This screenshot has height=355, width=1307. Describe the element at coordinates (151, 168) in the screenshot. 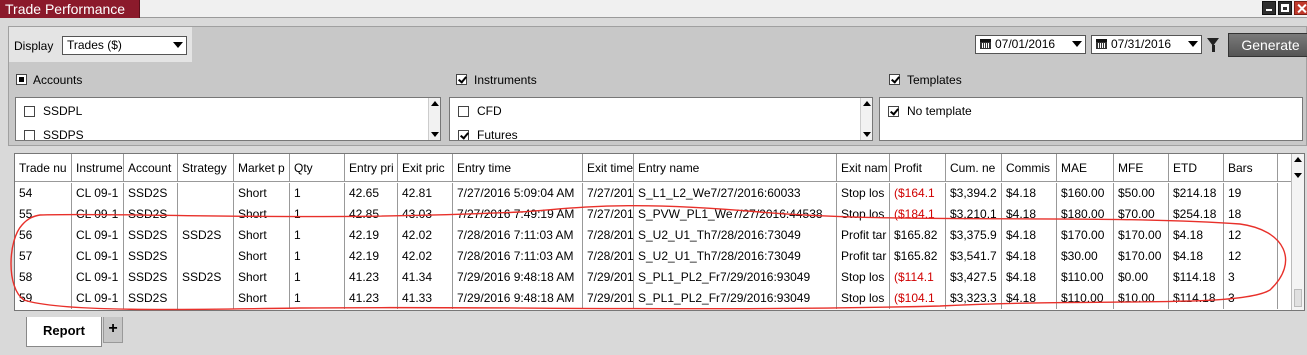

I see `column-header: Account` at that location.